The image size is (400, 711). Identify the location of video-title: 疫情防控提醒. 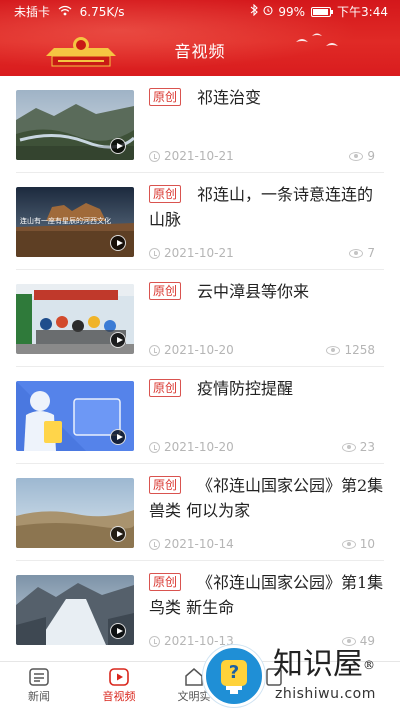
(267, 388).